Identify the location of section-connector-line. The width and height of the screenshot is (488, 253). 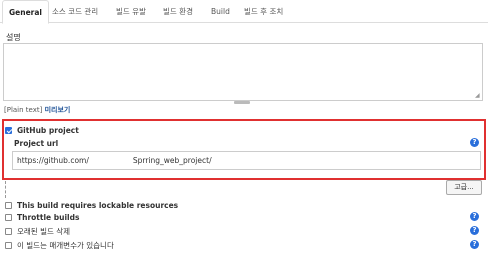
(5, 189).